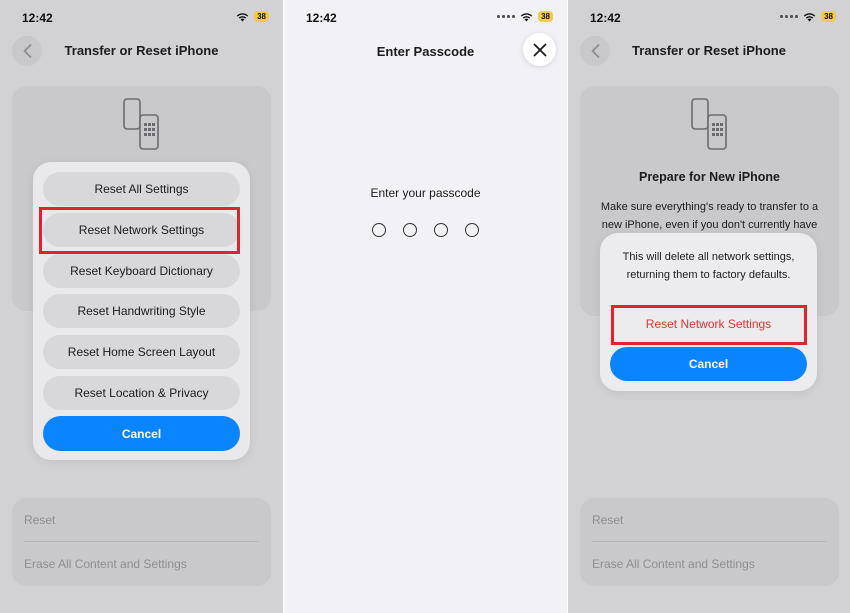 The height and width of the screenshot is (613, 850). What do you see at coordinates (141, 189) in the screenshot?
I see `reset-all-settings-button: Reset All Settings` at bounding box center [141, 189].